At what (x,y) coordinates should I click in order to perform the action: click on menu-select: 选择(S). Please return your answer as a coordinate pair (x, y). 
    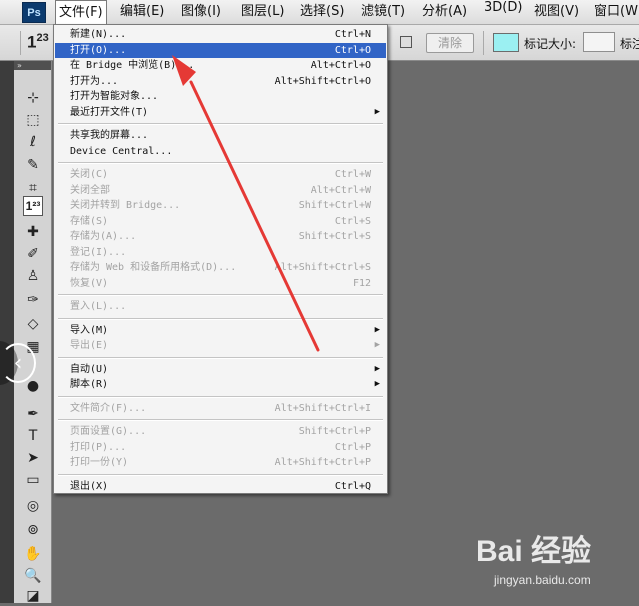
    Looking at the image, I should click on (322, 12).